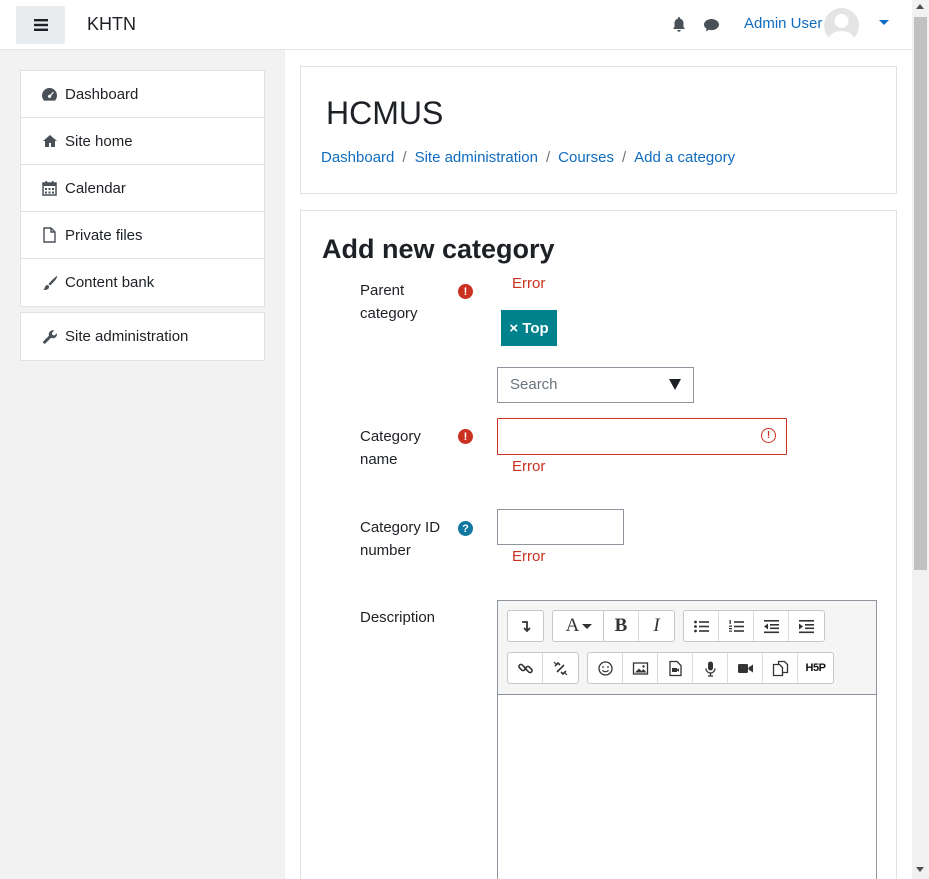 Image resolution: width=929 pixels, height=879 pixels. Describe the element at coordinates (560, 527) in the screenshot. I see `category-id-input` at that location.